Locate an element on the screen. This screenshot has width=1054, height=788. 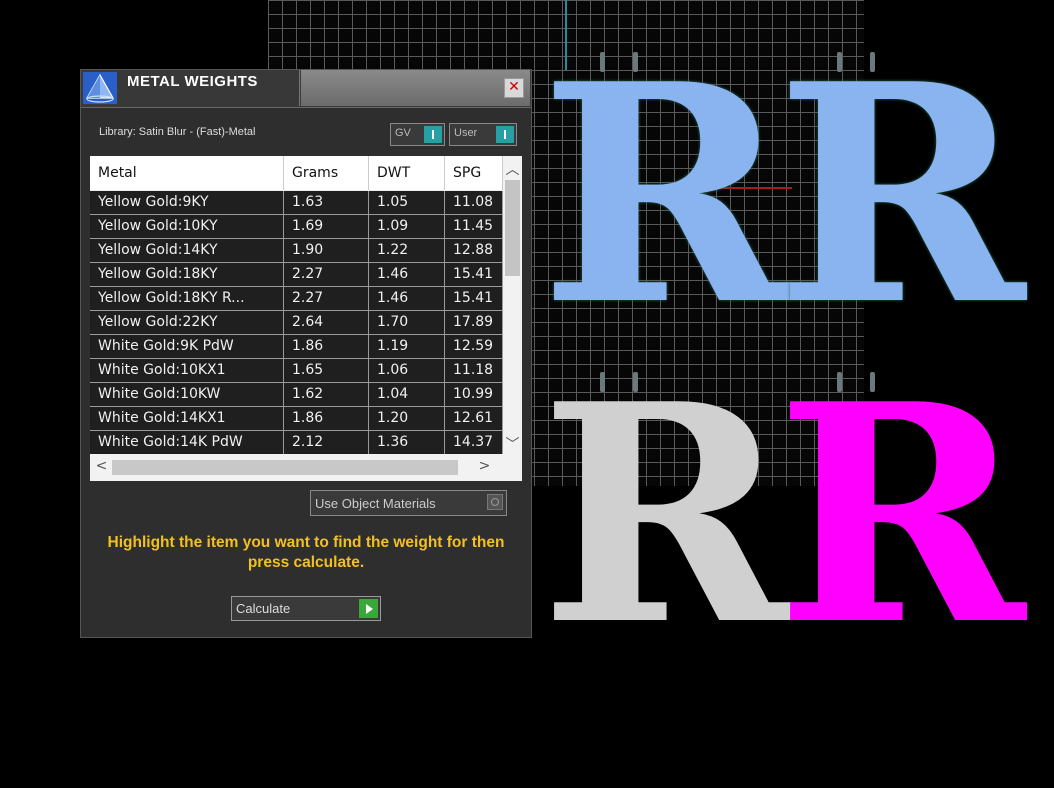
close-icon: ✕ is located at coordinates (514, 88).